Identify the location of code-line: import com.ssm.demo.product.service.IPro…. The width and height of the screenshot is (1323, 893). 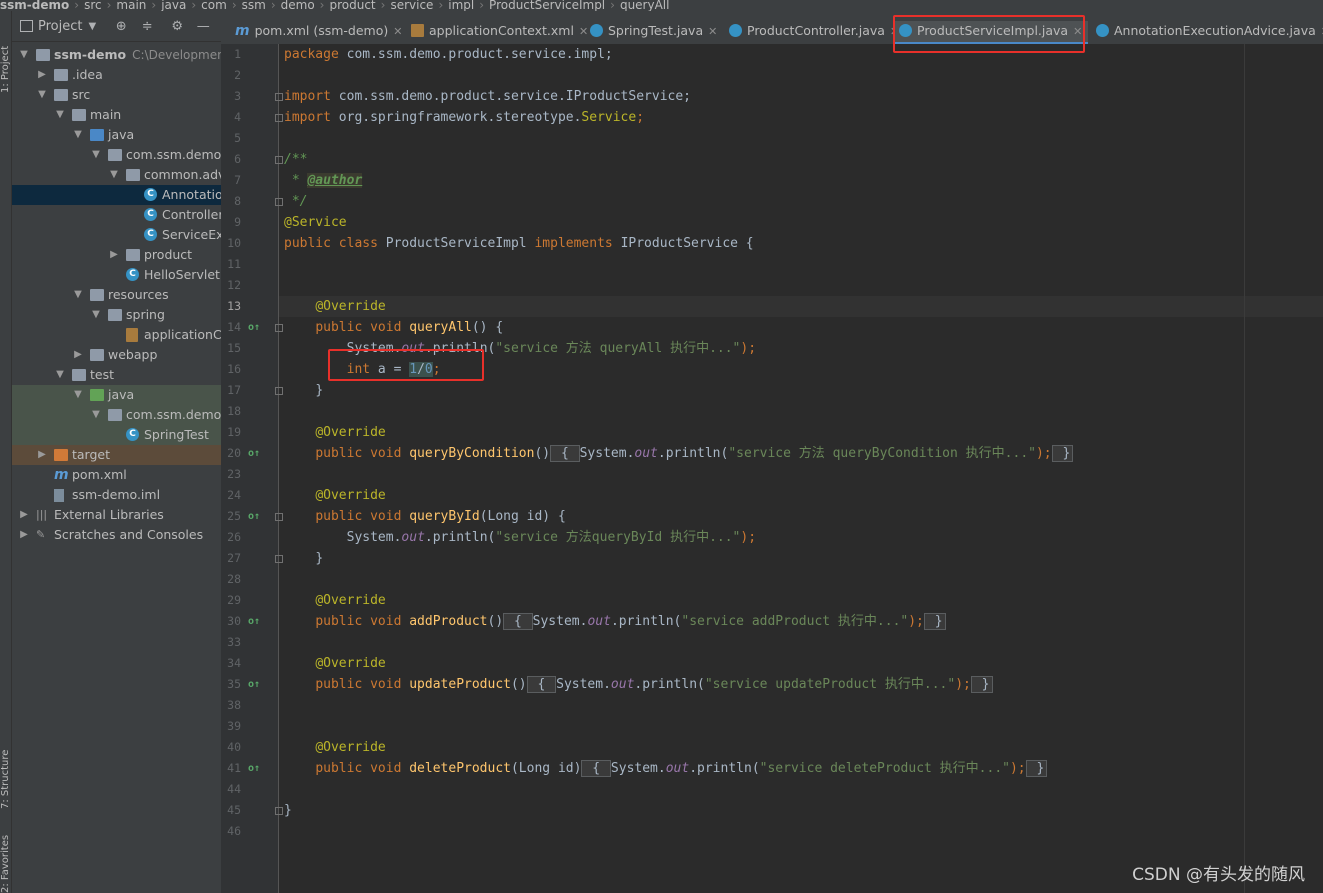
(487, 96).